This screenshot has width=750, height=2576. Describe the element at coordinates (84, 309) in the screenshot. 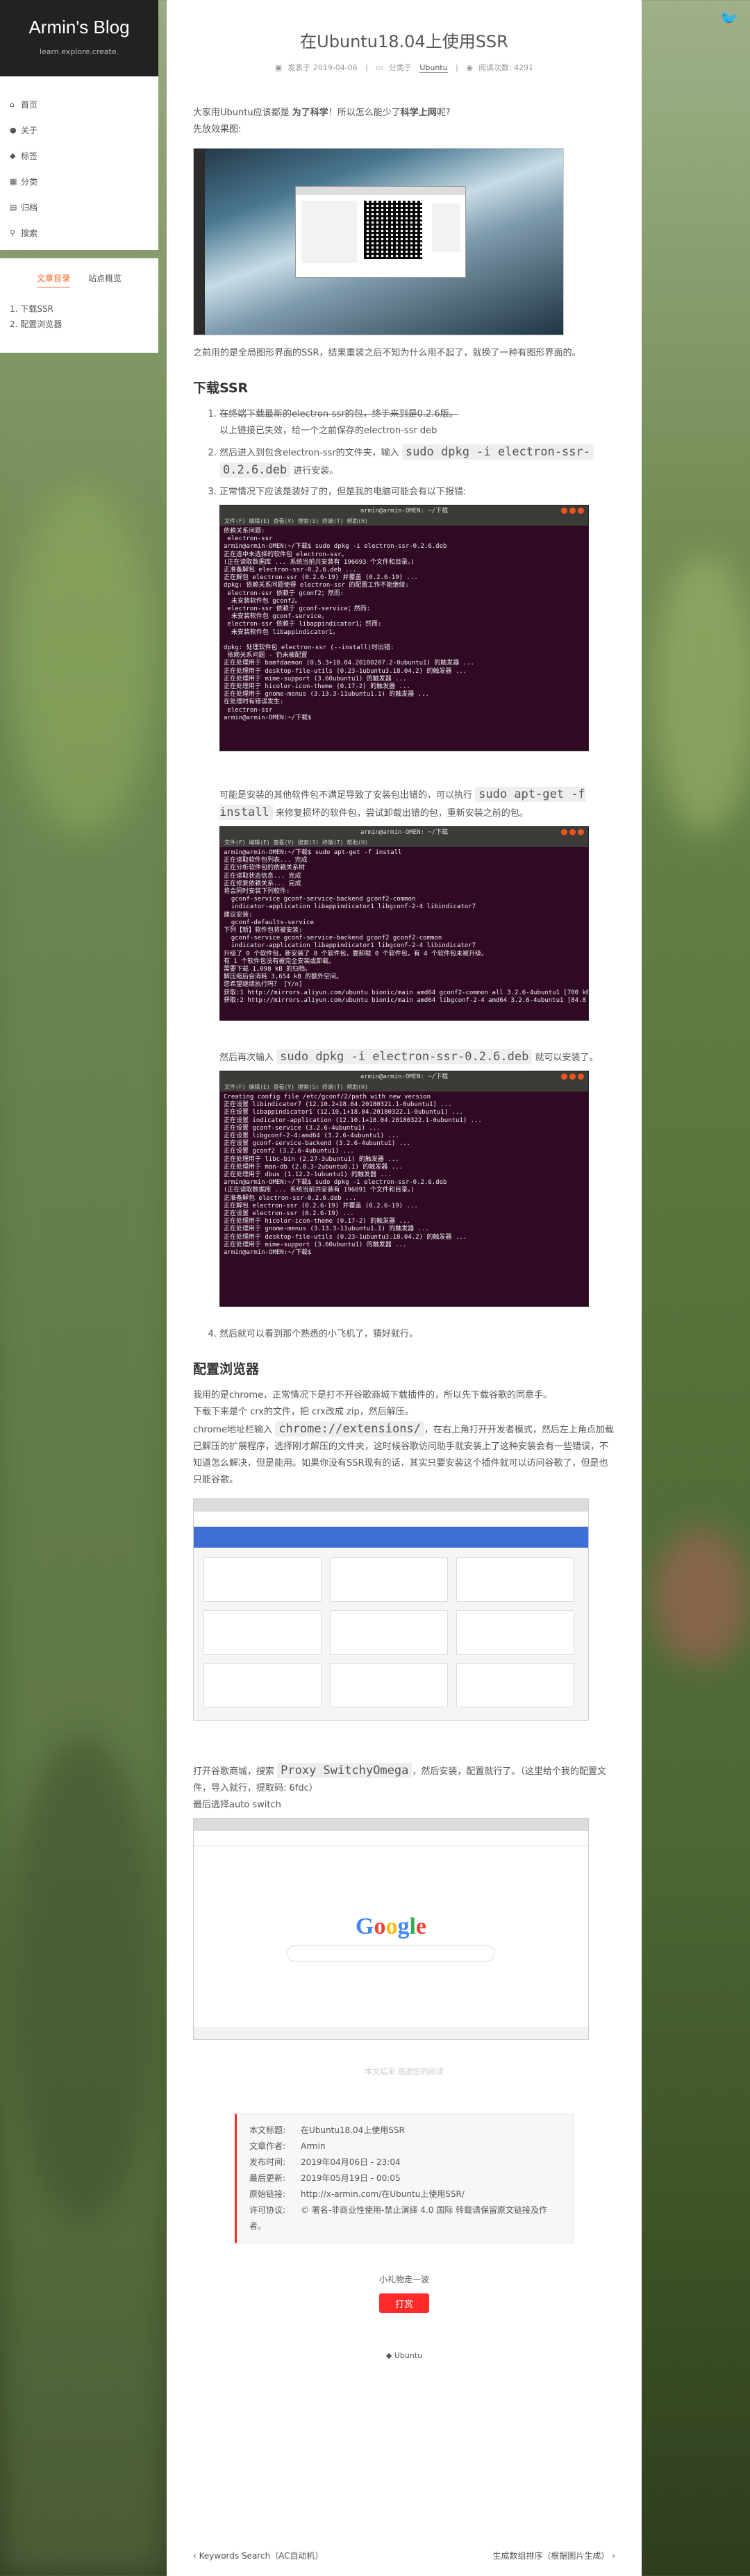

I see `toc-item-download: 1. 下载SSR` at that location.